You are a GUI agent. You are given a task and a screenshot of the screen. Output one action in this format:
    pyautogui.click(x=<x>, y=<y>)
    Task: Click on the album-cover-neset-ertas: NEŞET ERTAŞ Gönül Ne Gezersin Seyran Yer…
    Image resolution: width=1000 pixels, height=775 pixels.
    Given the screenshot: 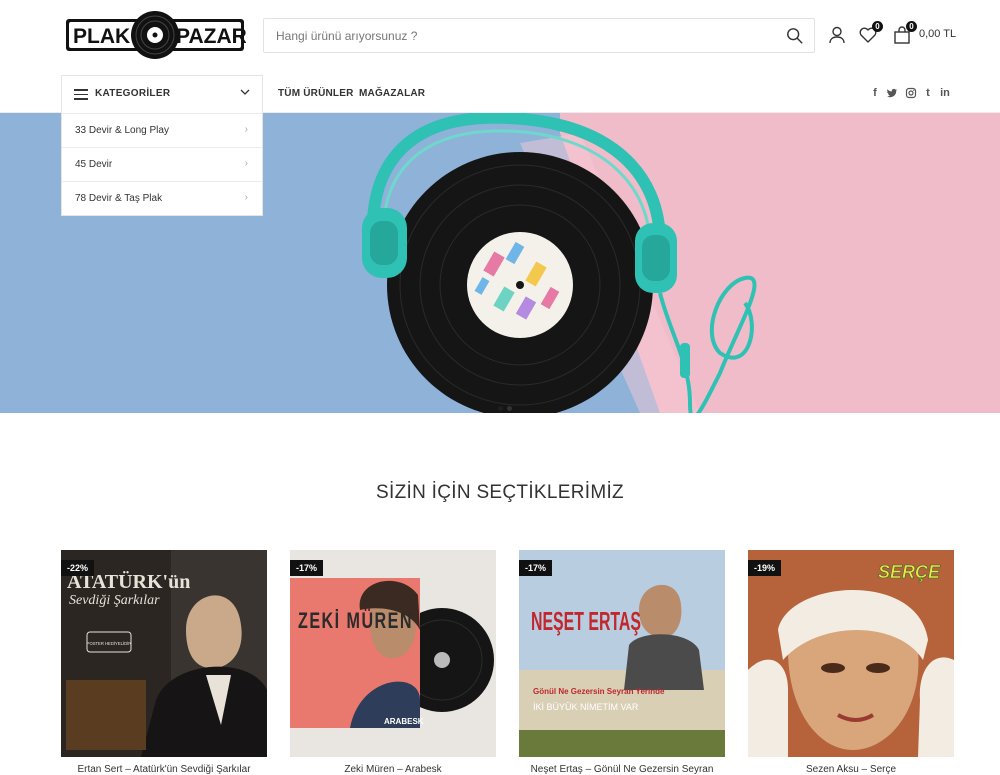 What is the action you would take?
    pyautogui.click(x=622, y=653)
    